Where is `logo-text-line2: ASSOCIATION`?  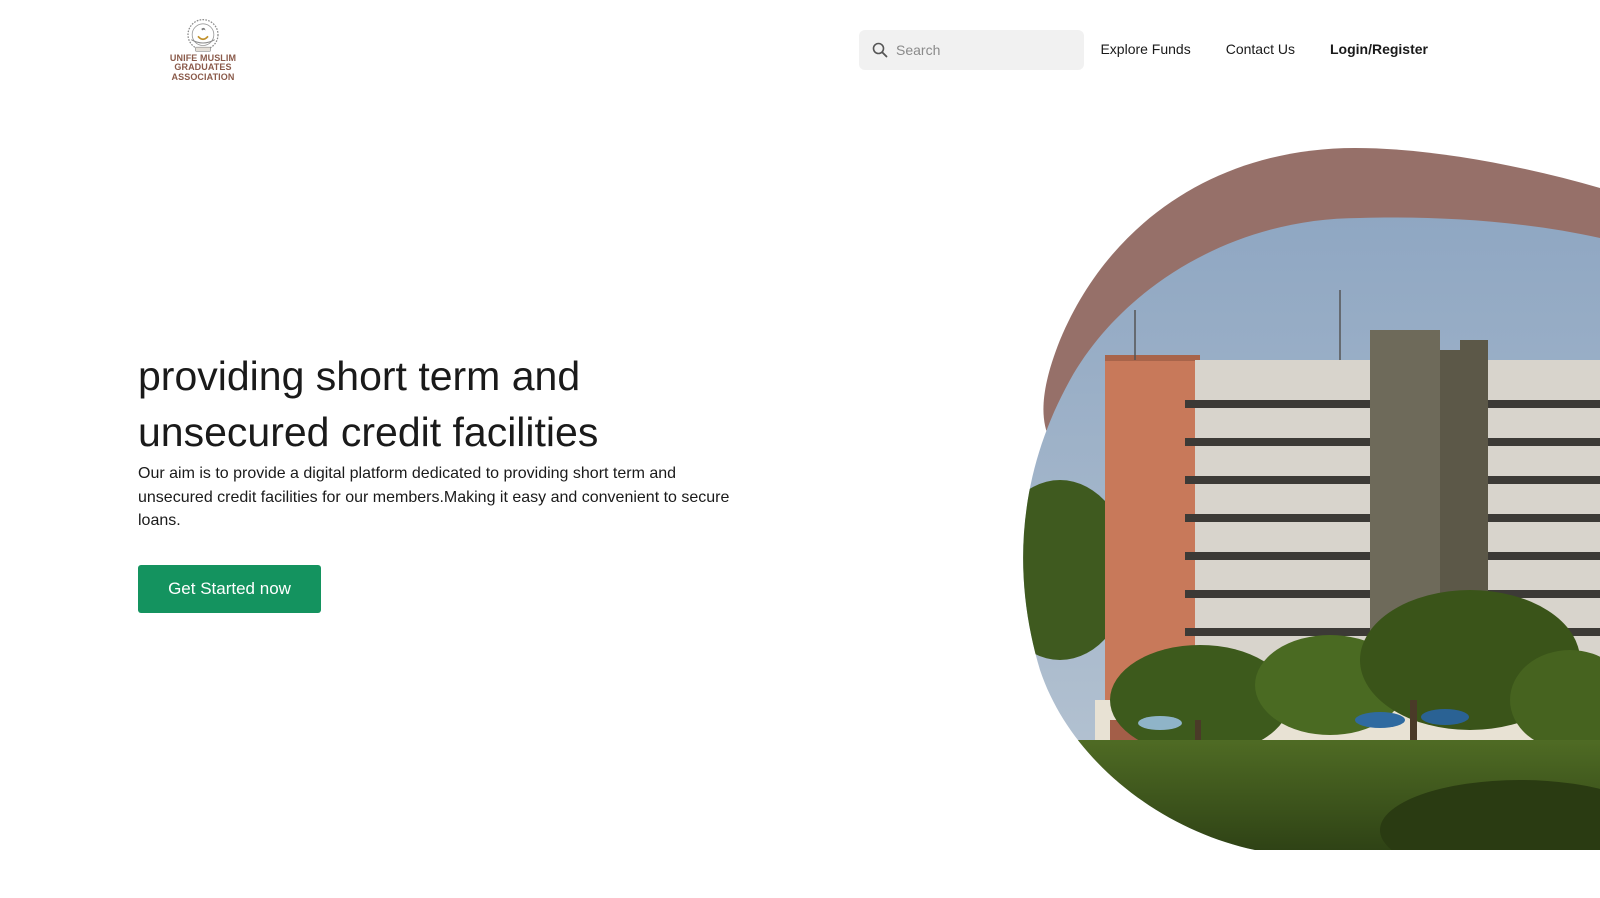
logo-text-line2: ASSOCIATION is located at coordinates (203, 77).